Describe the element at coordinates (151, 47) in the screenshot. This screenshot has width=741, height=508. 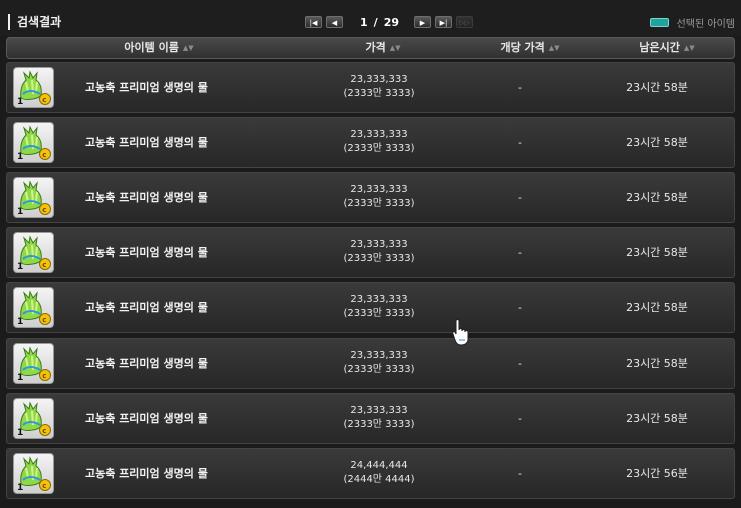
I see `column-header-name-label: 아이템 이름` at that location.